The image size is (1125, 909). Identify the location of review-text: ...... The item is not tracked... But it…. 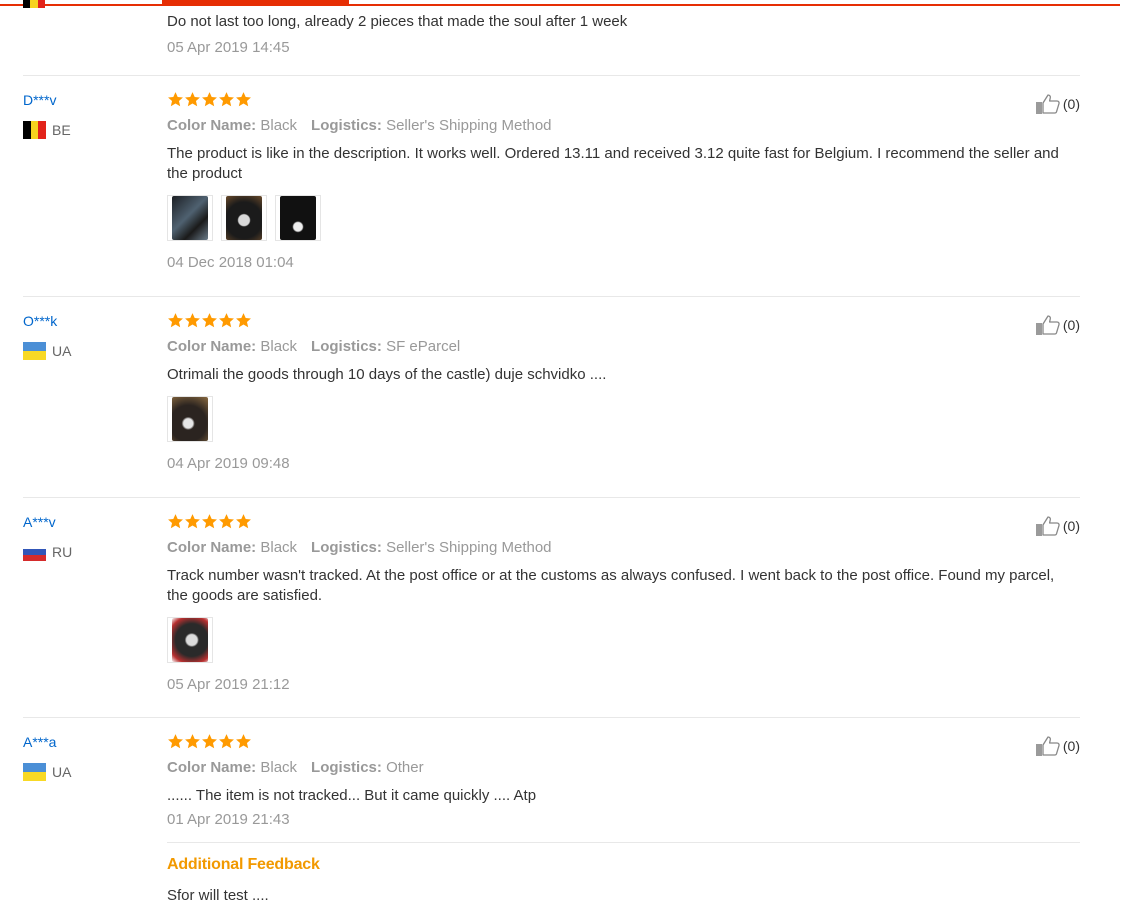
(352, 795).